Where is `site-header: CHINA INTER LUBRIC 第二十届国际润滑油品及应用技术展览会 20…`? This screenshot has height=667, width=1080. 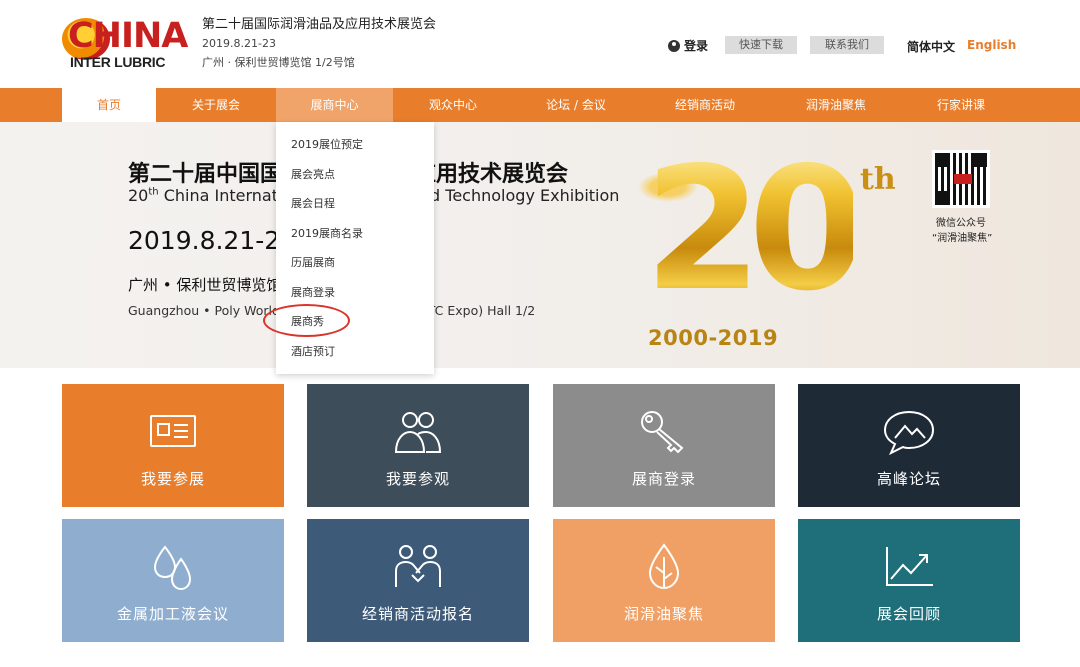
site-header: CHINA INTER LUBRIC 第二十届国际润滑油品及应用技术展览会 20… is located at coordinates (540, 44).